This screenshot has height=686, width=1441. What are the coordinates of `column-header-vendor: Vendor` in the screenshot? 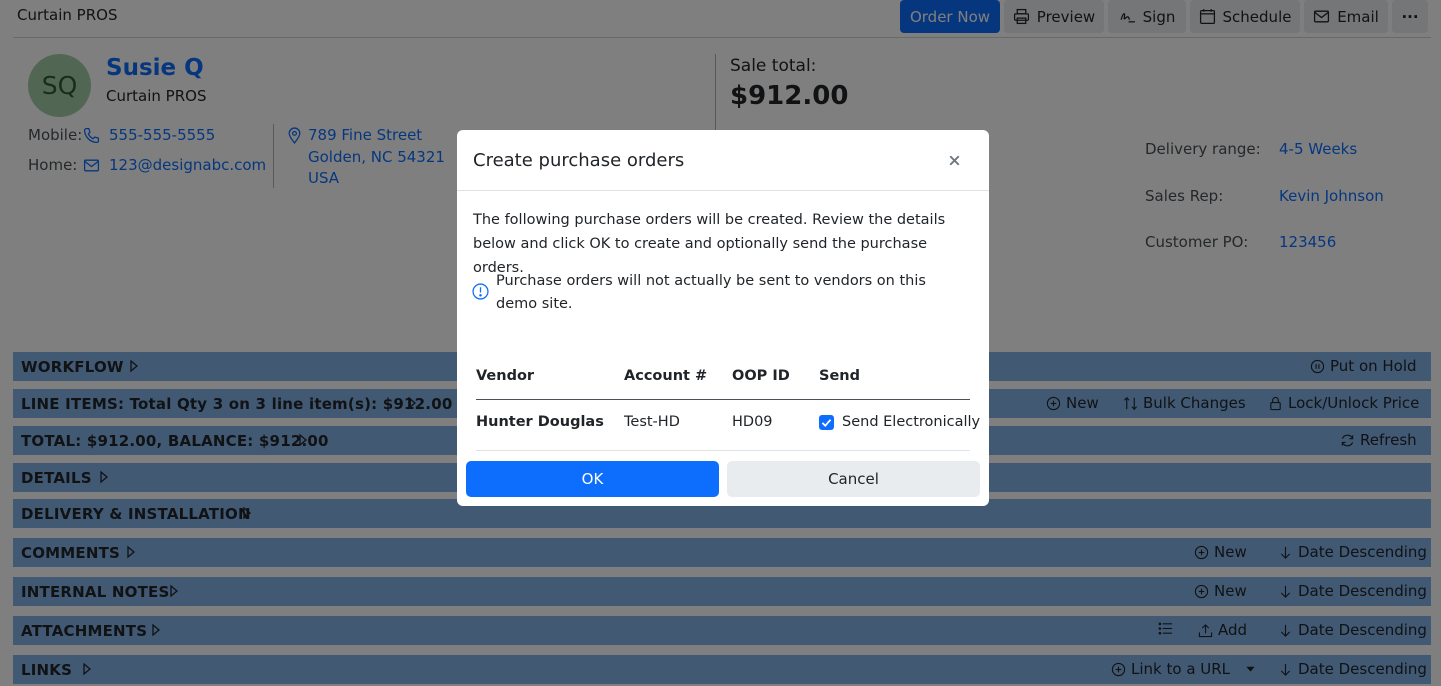 It's located at (505, 376).